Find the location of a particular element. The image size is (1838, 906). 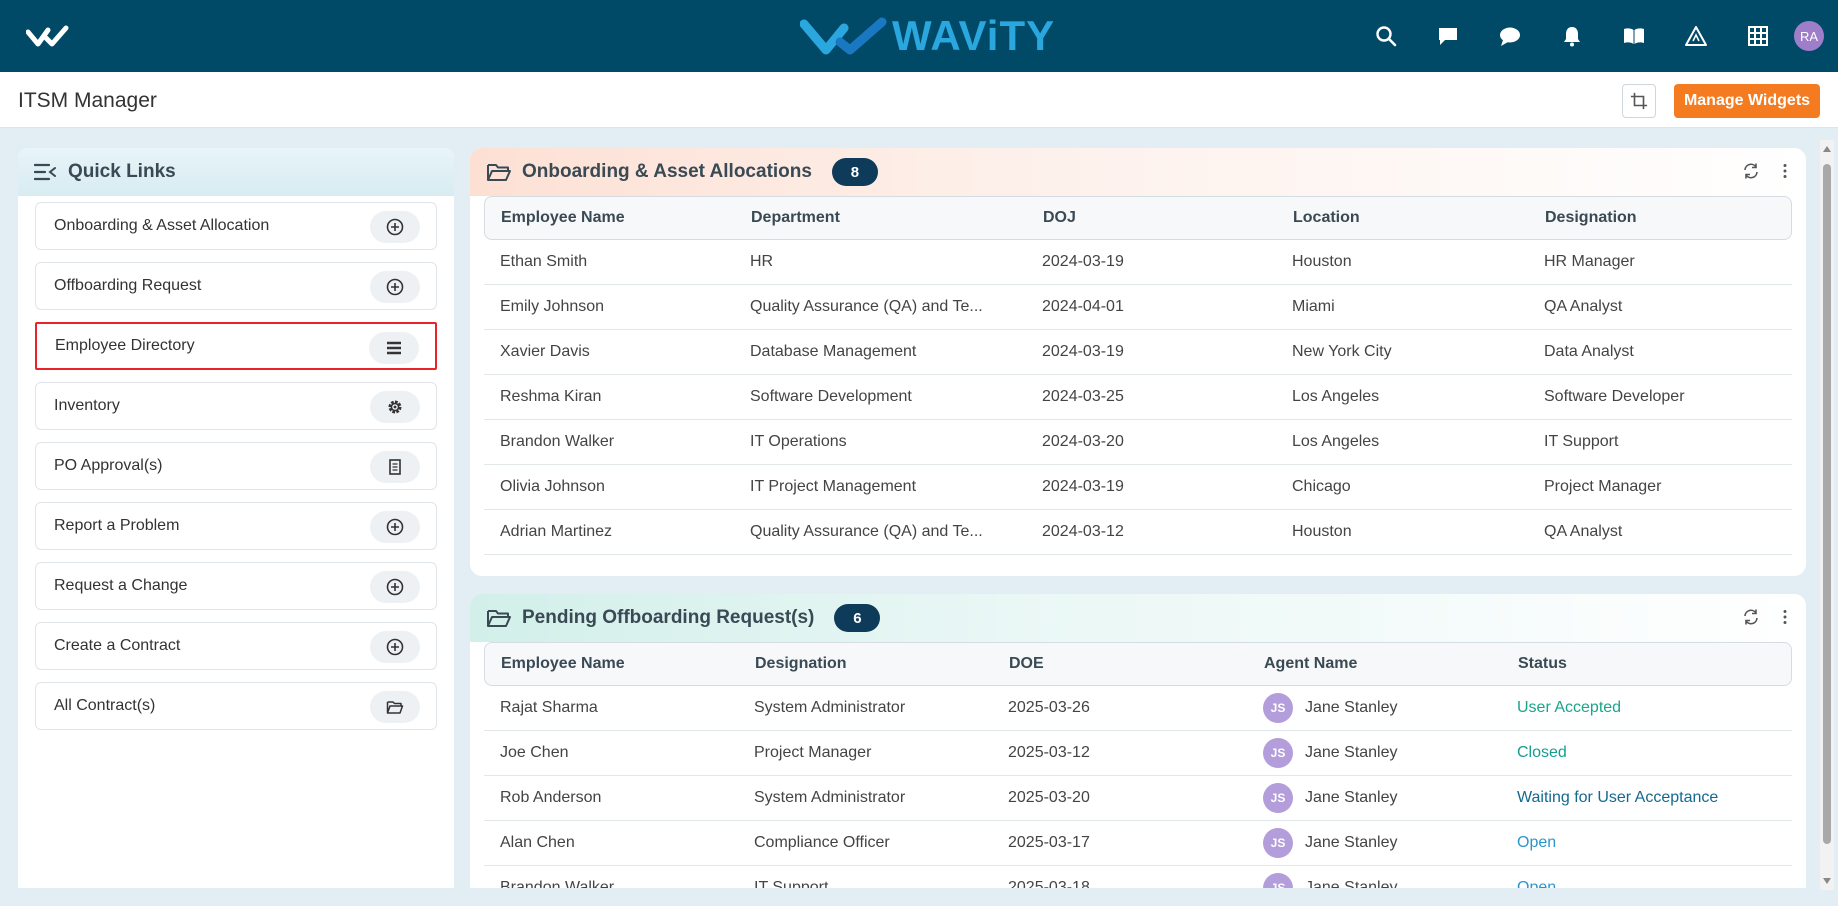

column-header: DOJ is located at coordinates (1152, 218).